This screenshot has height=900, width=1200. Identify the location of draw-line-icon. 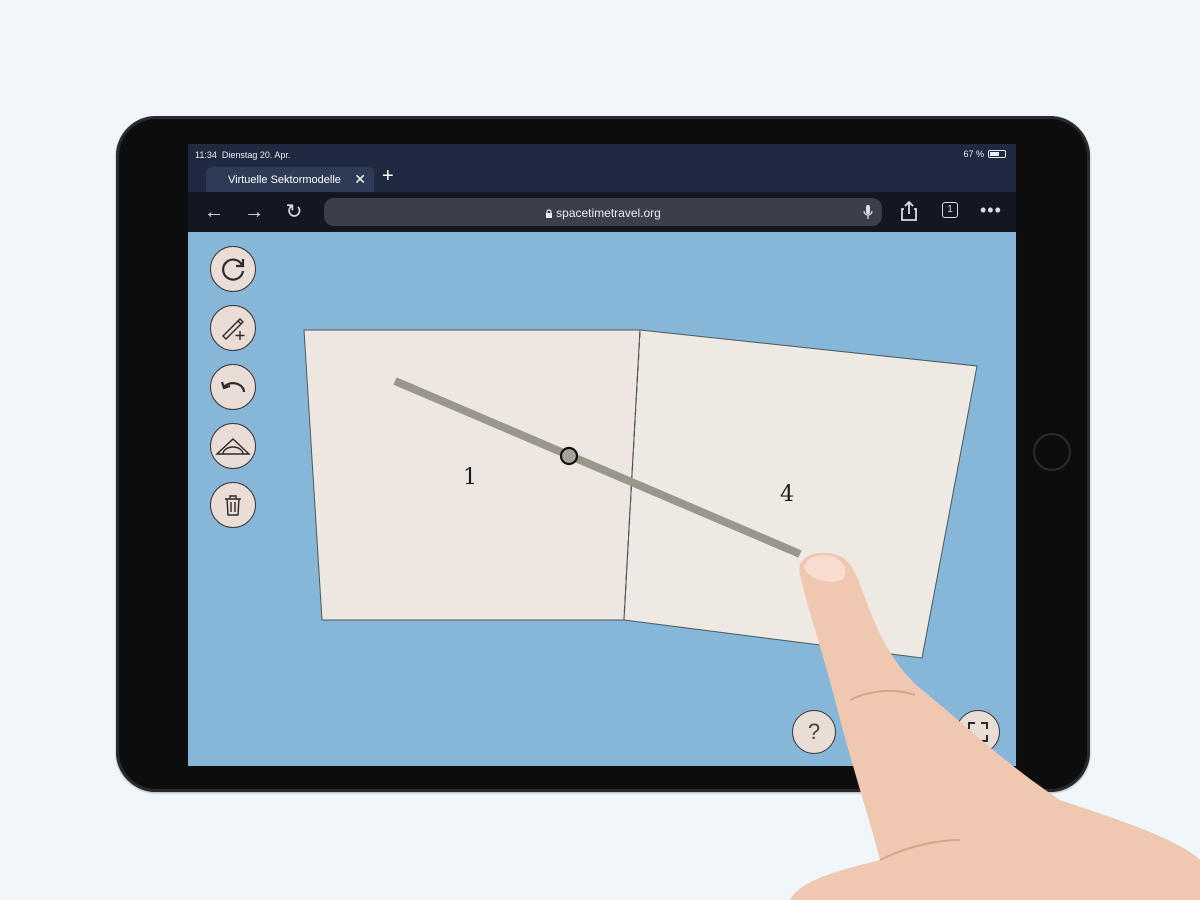
(233, 329).